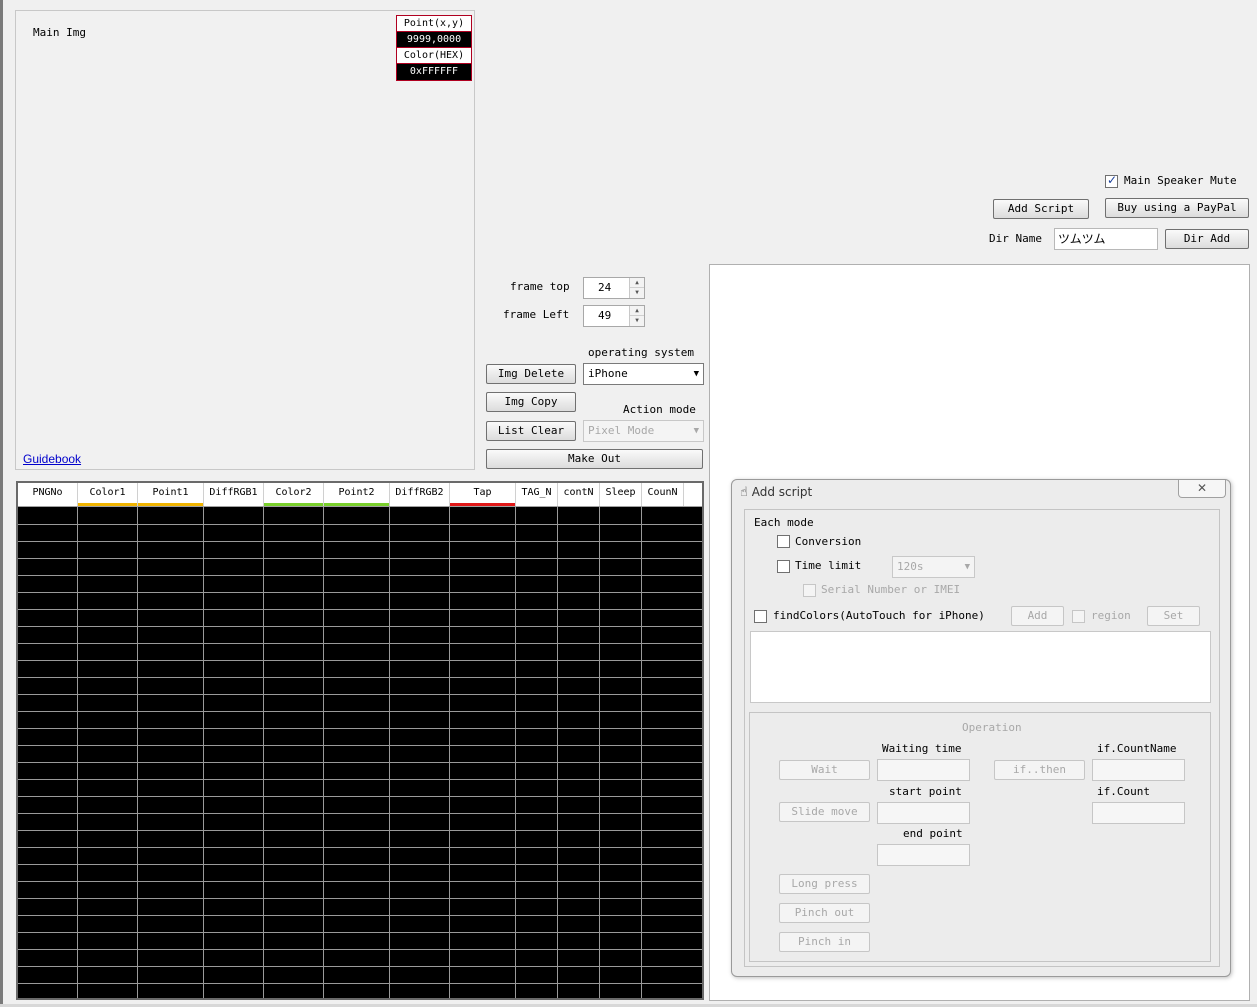  I want to click on window-edge, so click(1, 503).